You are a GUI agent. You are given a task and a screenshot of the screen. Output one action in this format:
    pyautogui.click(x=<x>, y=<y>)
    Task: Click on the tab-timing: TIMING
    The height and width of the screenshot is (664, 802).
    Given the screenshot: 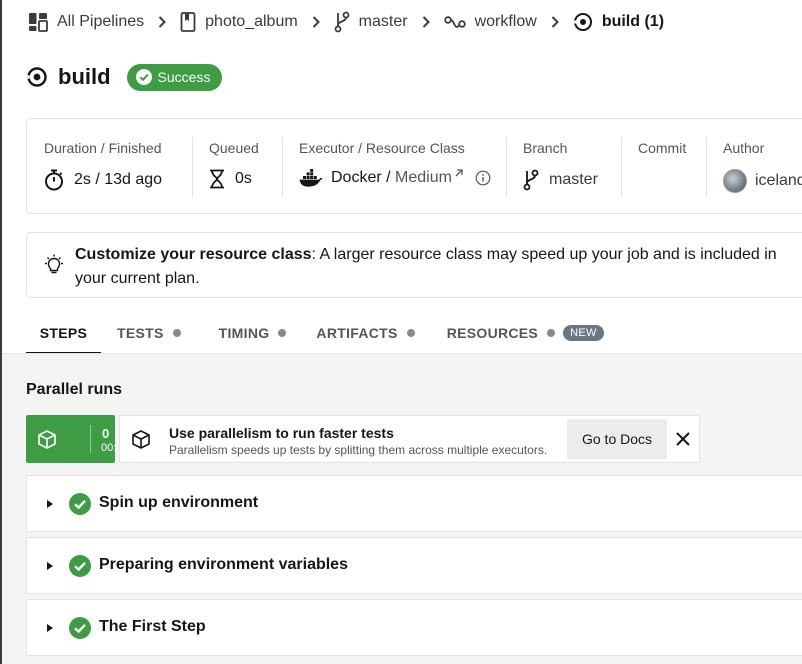 What is the action you would take?
    pyautogui.click(x=253, y=333)
    